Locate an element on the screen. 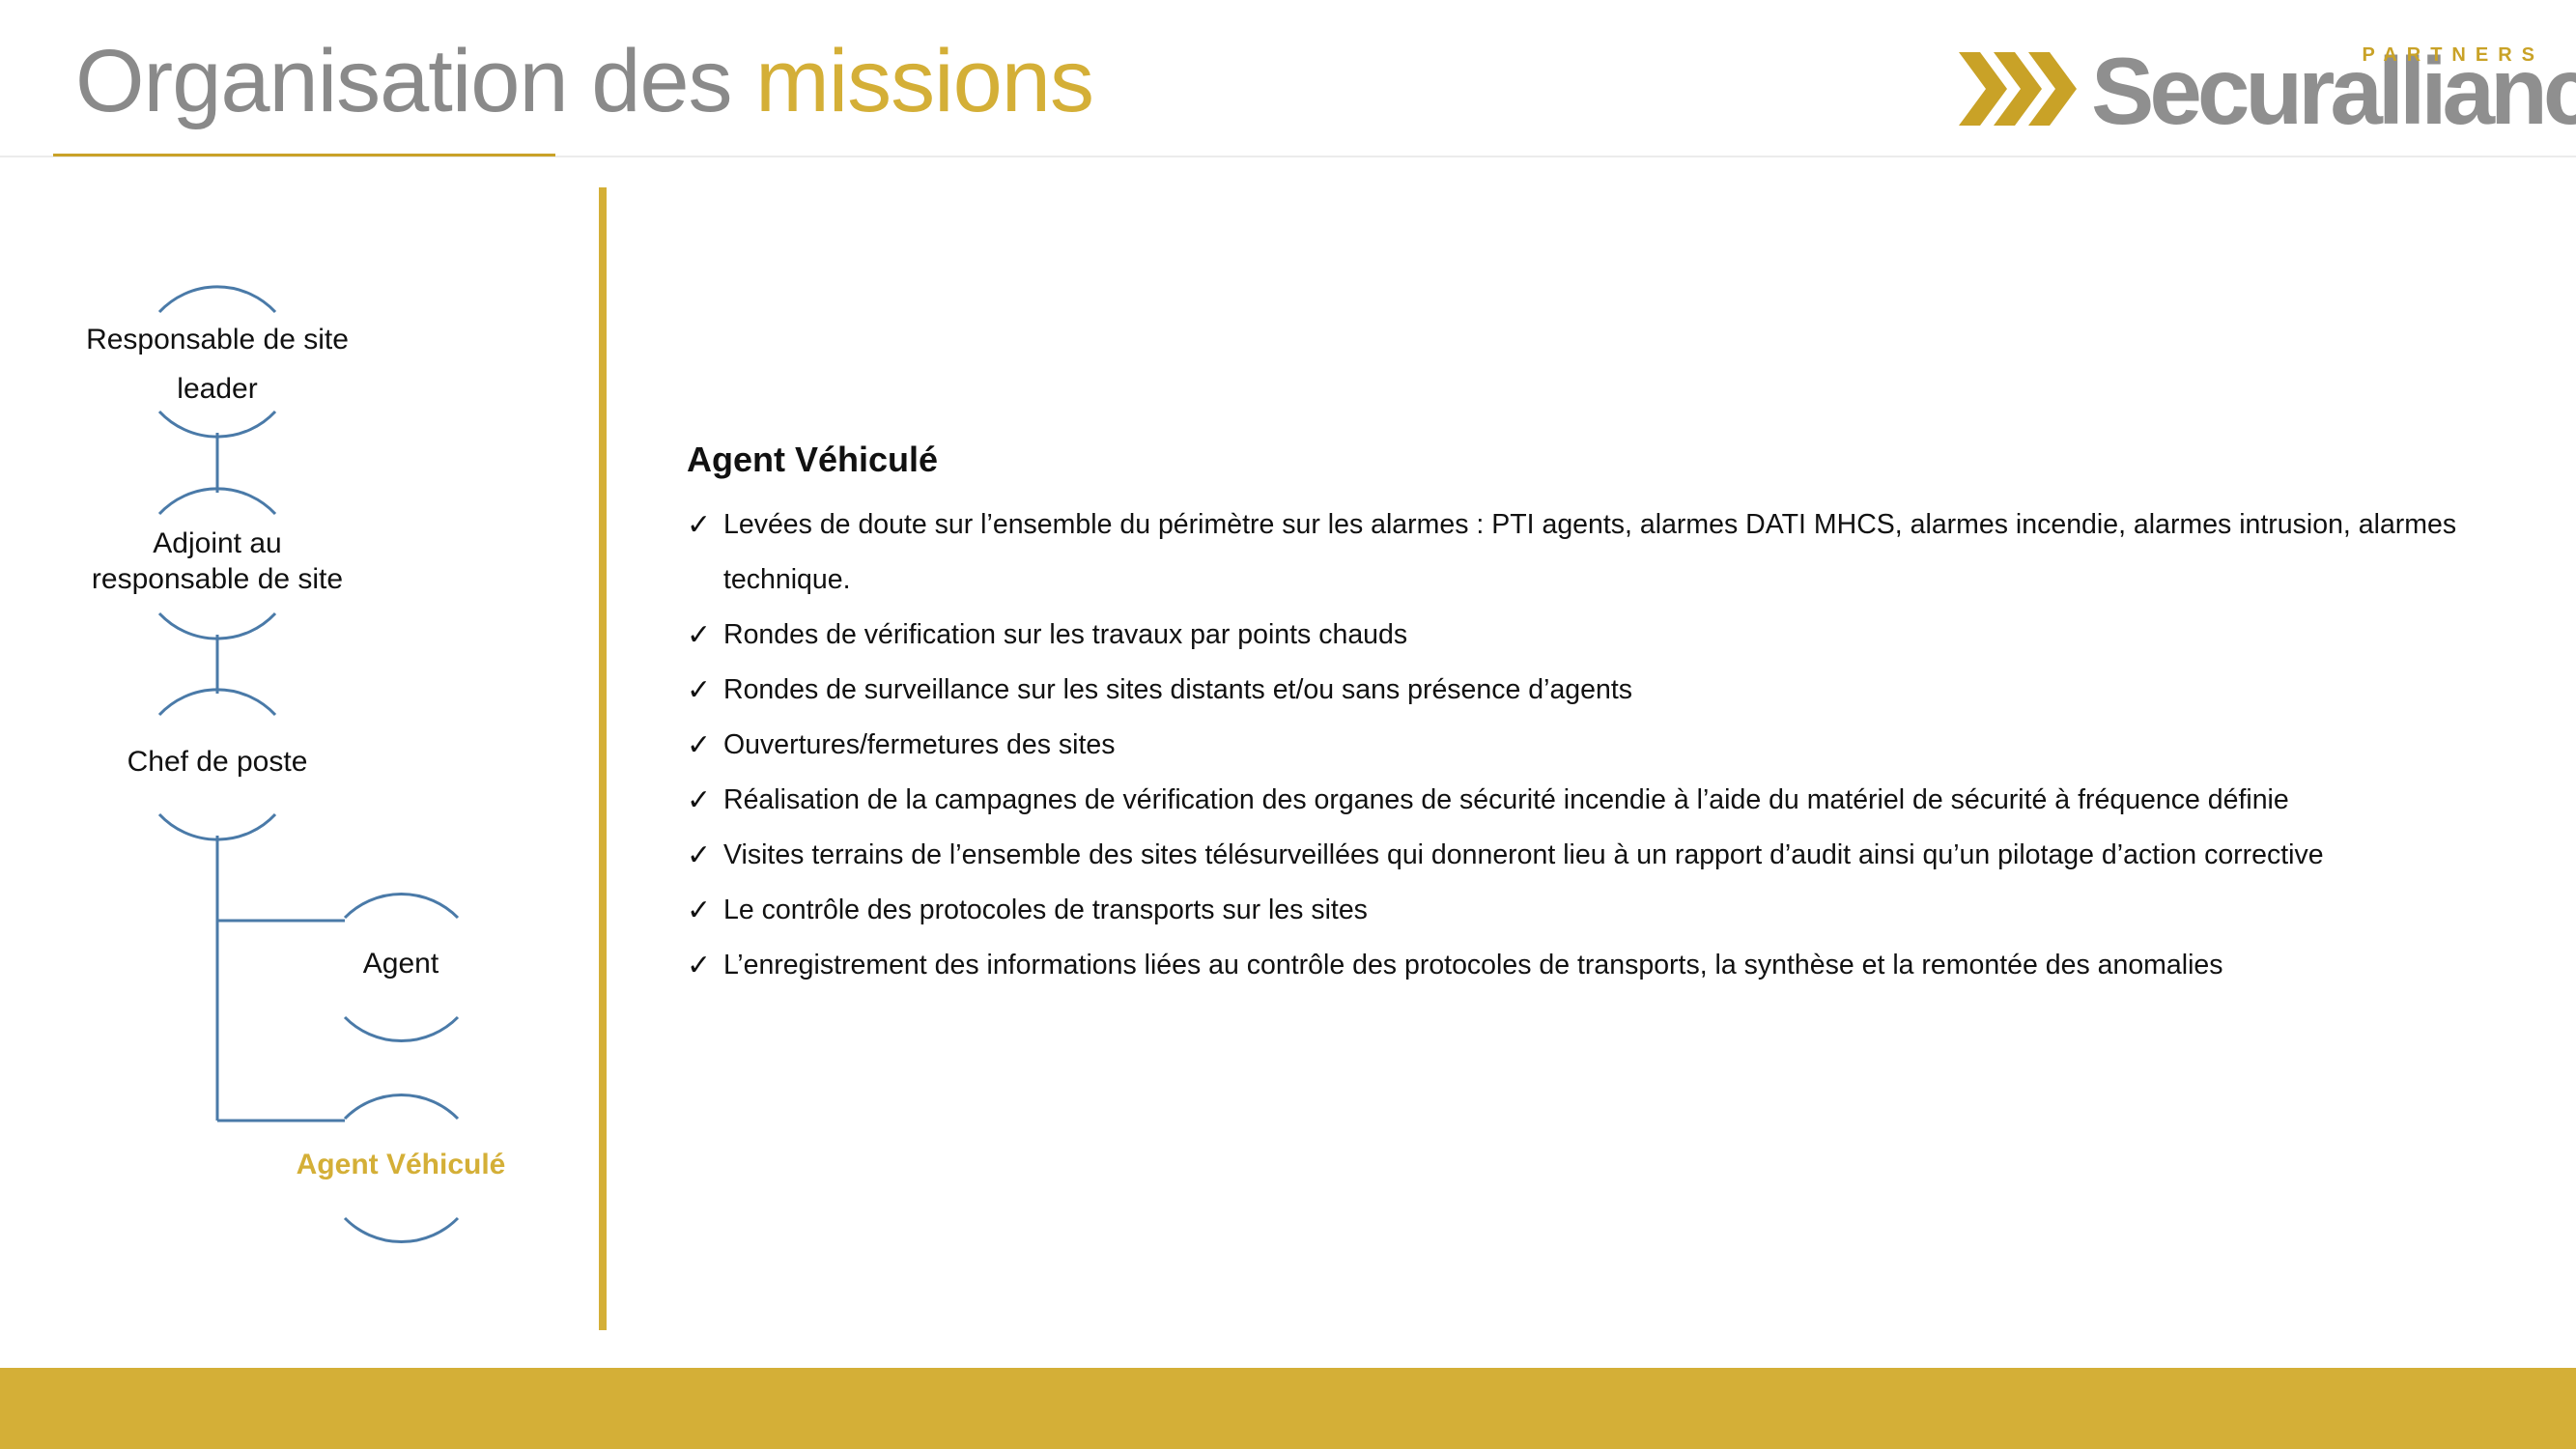 Image resolution: width=2576 pixels, height=1449 pixels. page-title-part2: missions is located at coordinates (924, 81).